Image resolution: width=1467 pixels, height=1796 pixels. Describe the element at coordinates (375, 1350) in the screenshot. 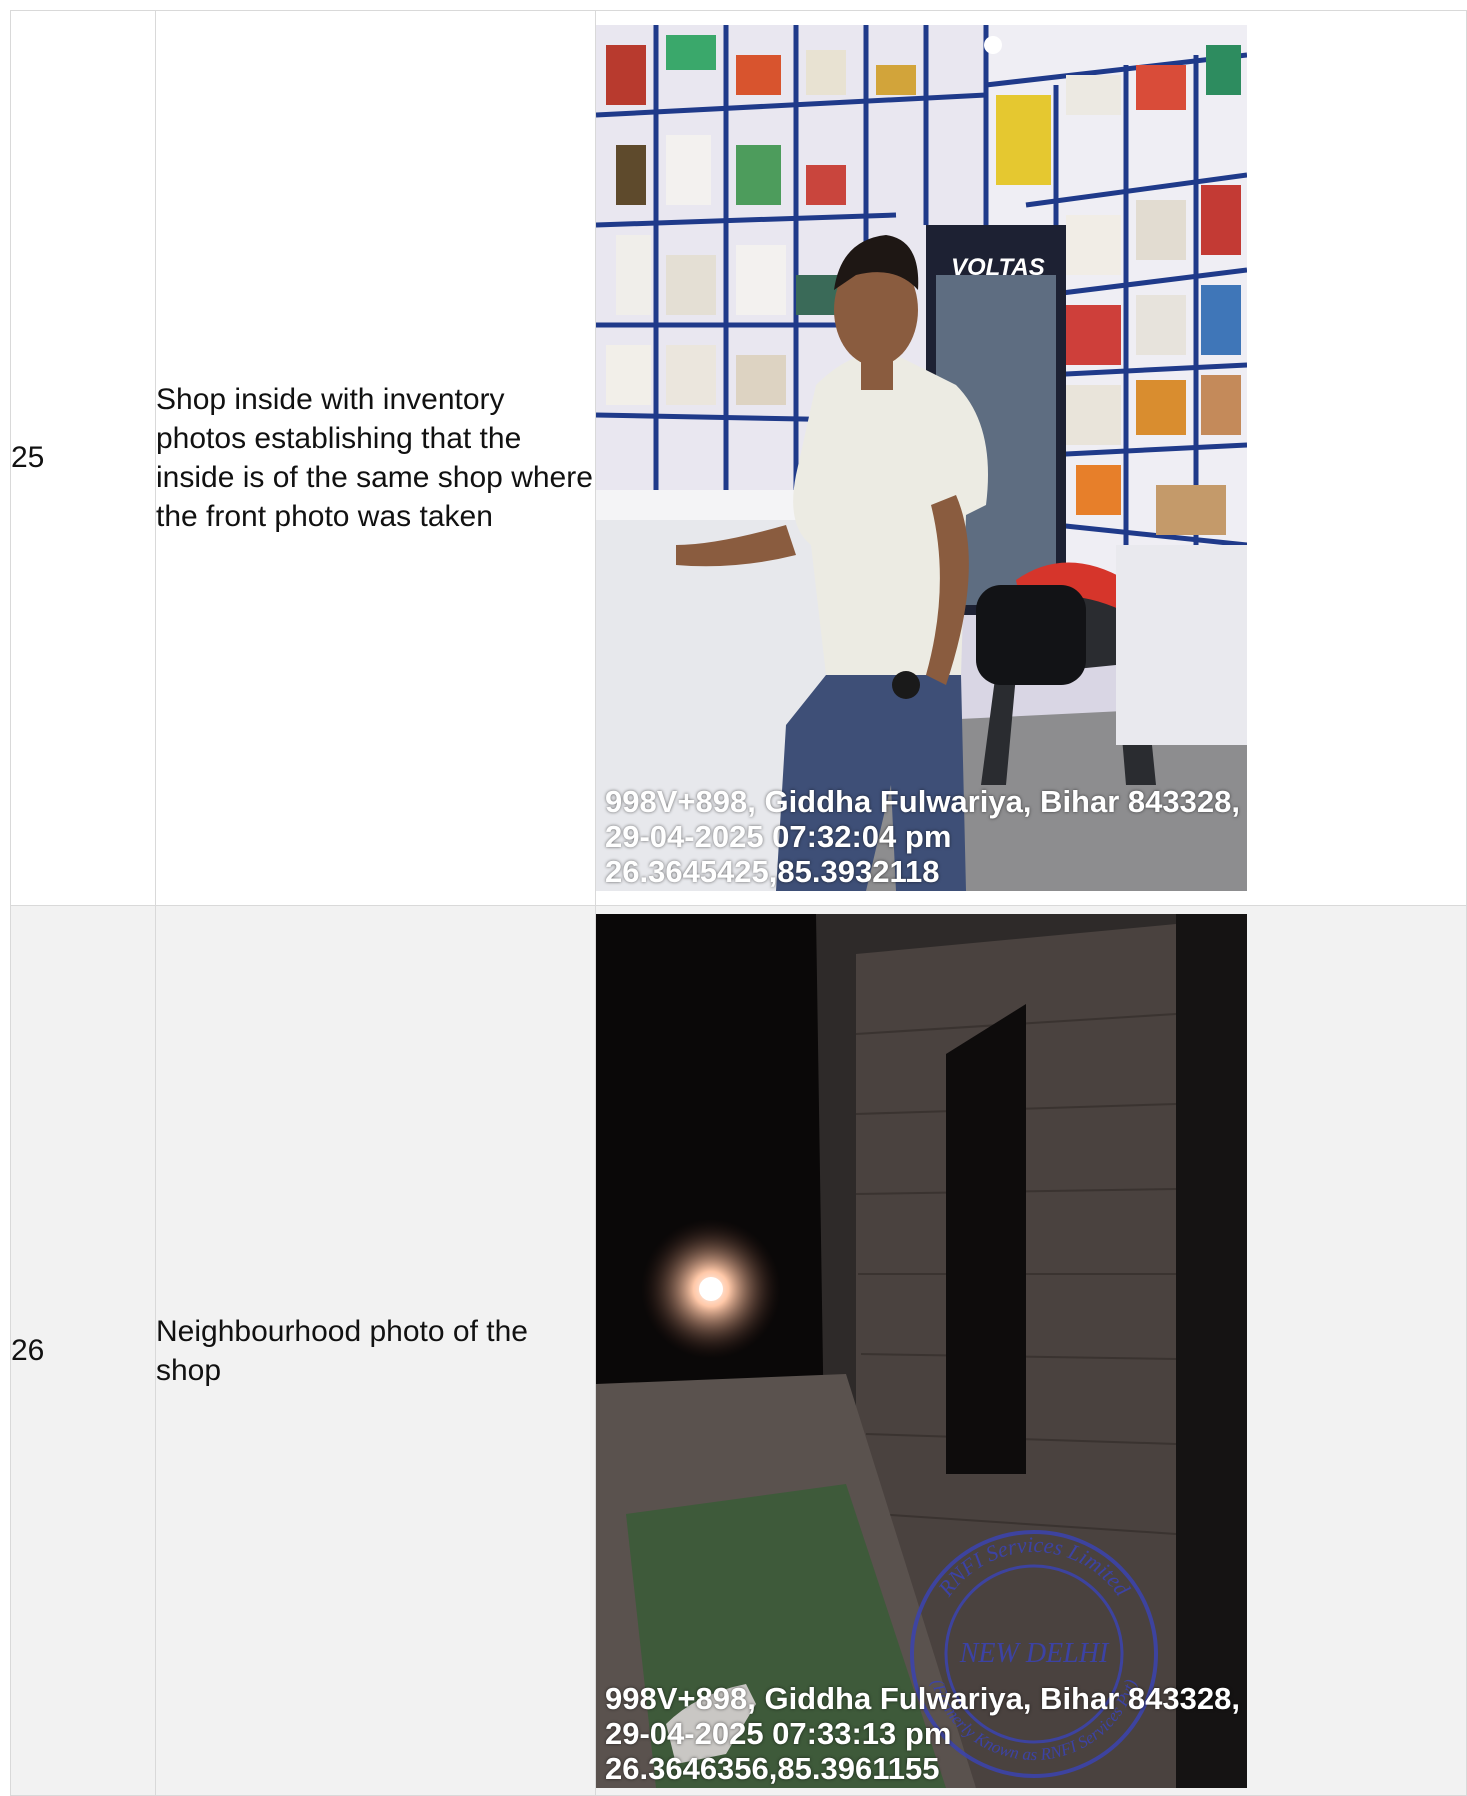

I see `row-description: Neighbourhood photo of the shop` at that location.